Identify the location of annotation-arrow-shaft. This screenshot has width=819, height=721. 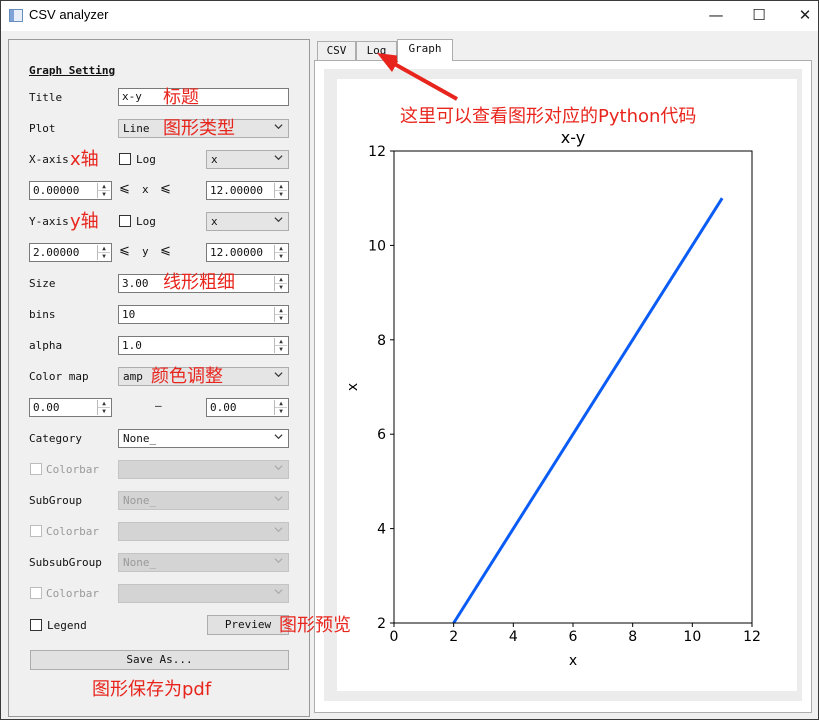
(424, 80).